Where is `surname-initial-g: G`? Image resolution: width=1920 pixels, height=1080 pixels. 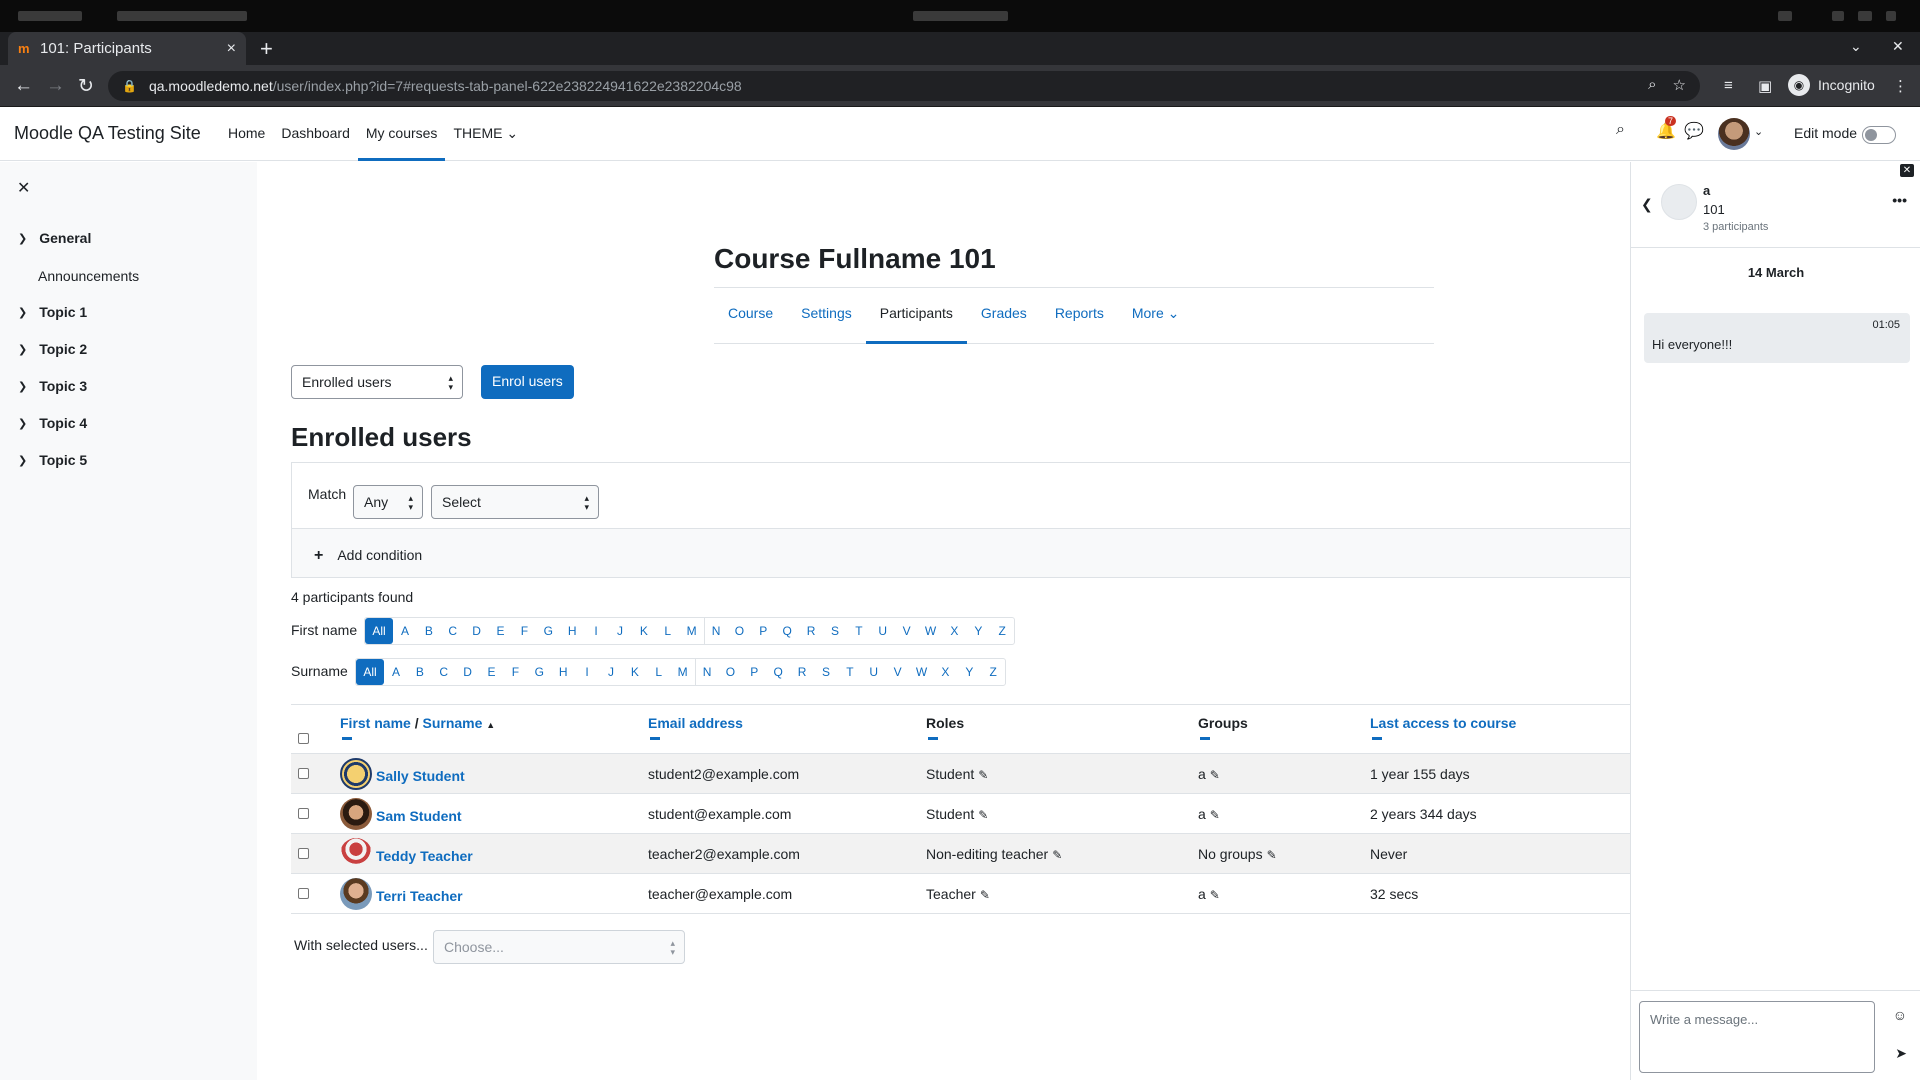
surname-initial-g: G is located at coordinates (539, 672).